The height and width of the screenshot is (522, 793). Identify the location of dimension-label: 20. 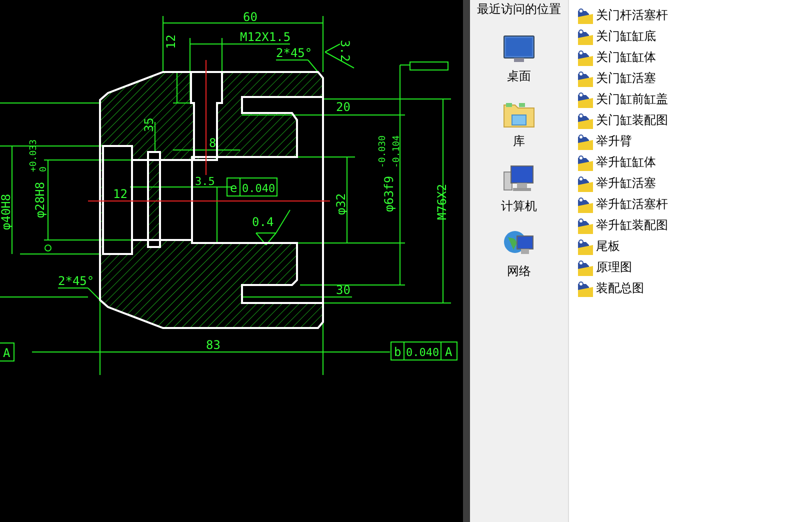
(343, 107).